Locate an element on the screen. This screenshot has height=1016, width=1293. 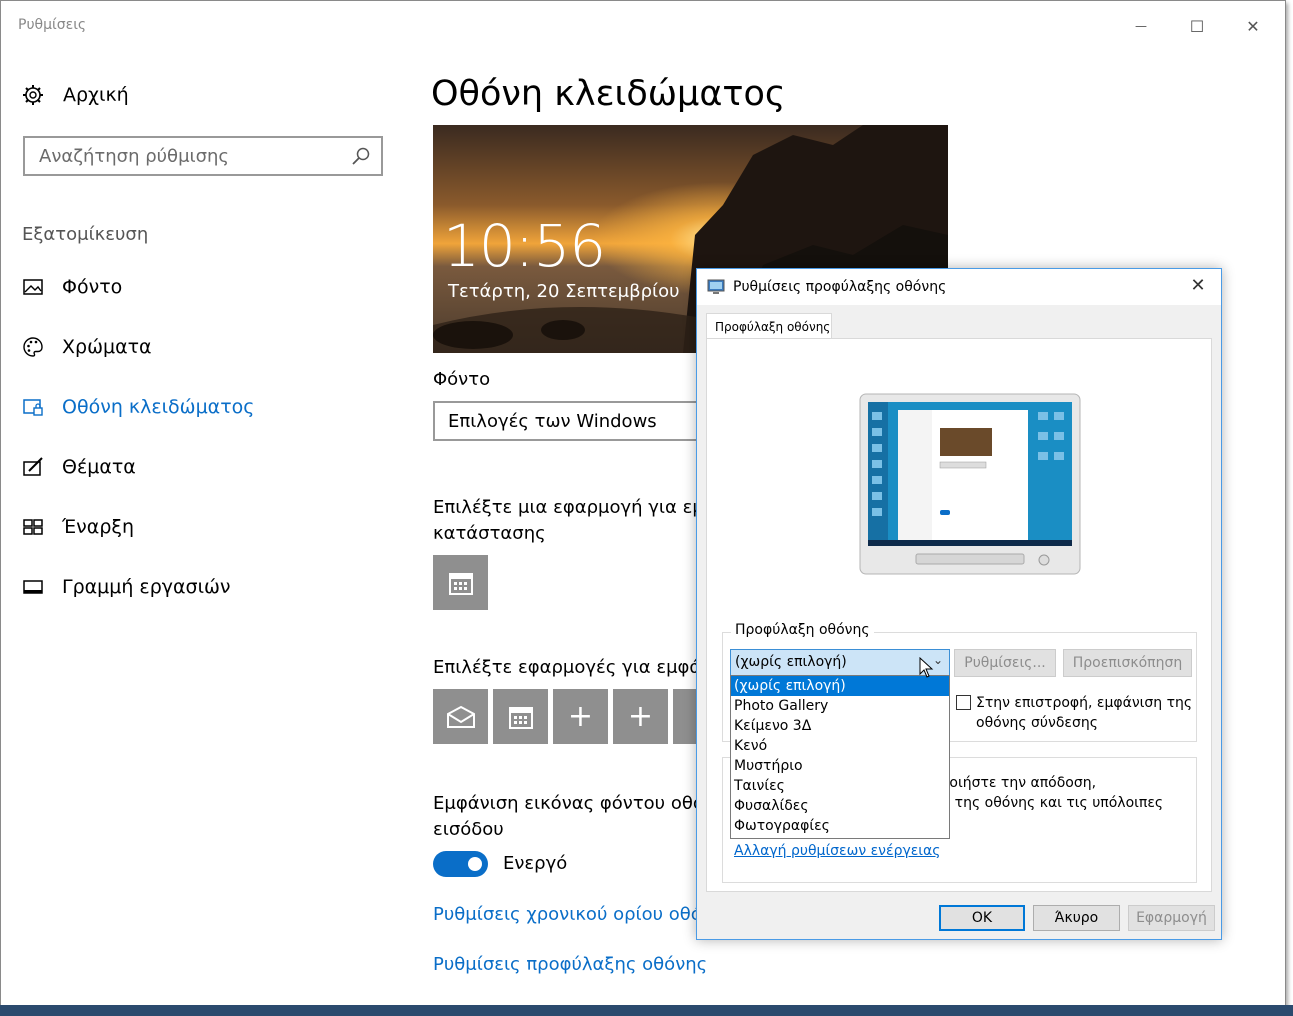
quick-status-mail-tile is located at coordinates (460, 716).